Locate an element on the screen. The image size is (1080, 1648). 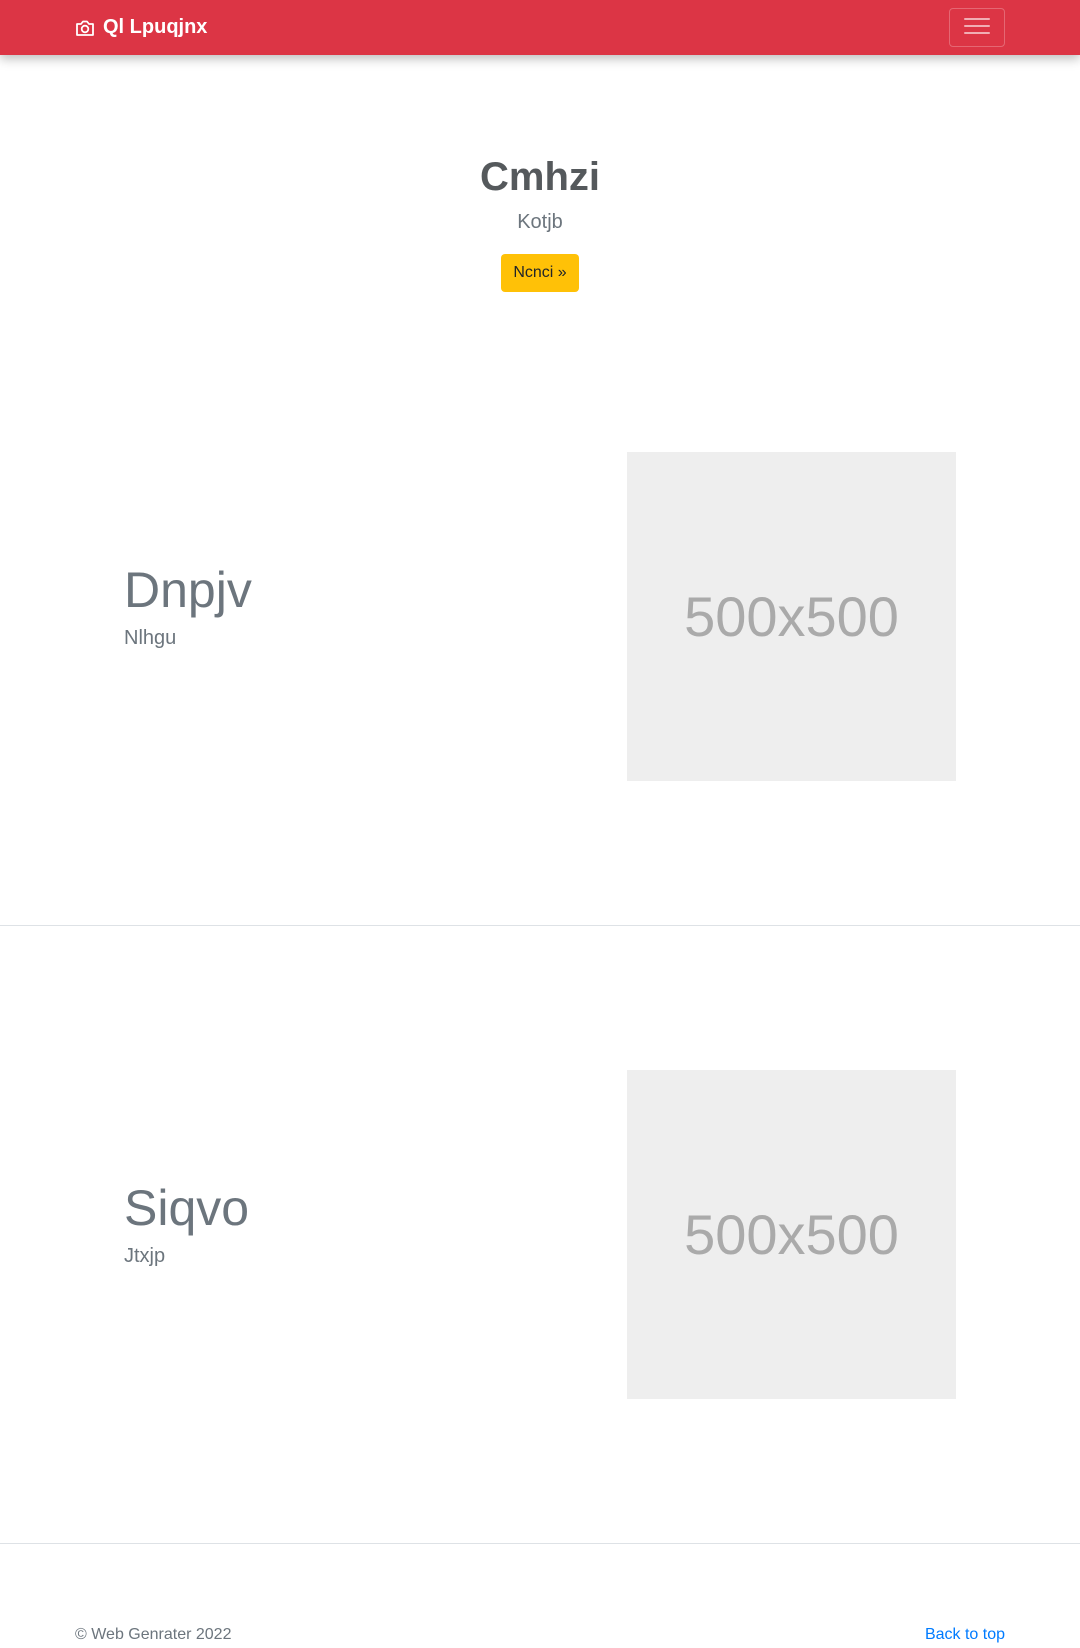
brand-link: Ql Lpuqjnx is located at coordinates (141, 27).